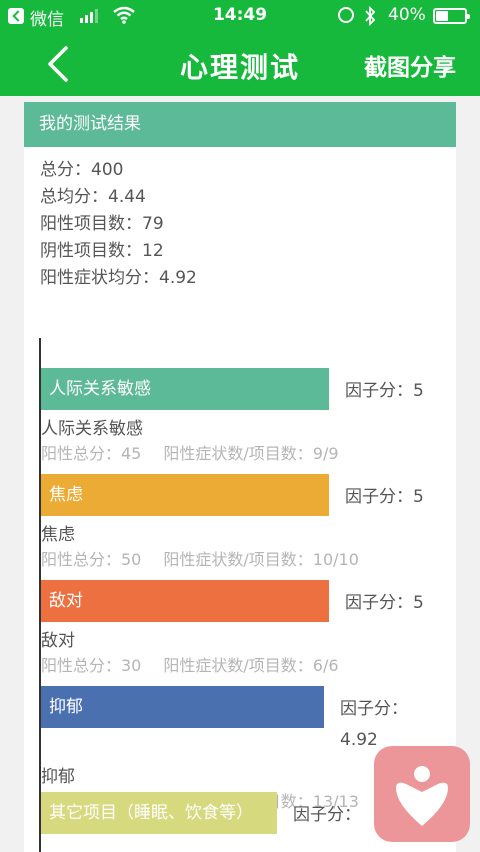 The width and height of the screenshot is (480, 852). I want to click on result-header: 我的测试结果, so click(240, 124).